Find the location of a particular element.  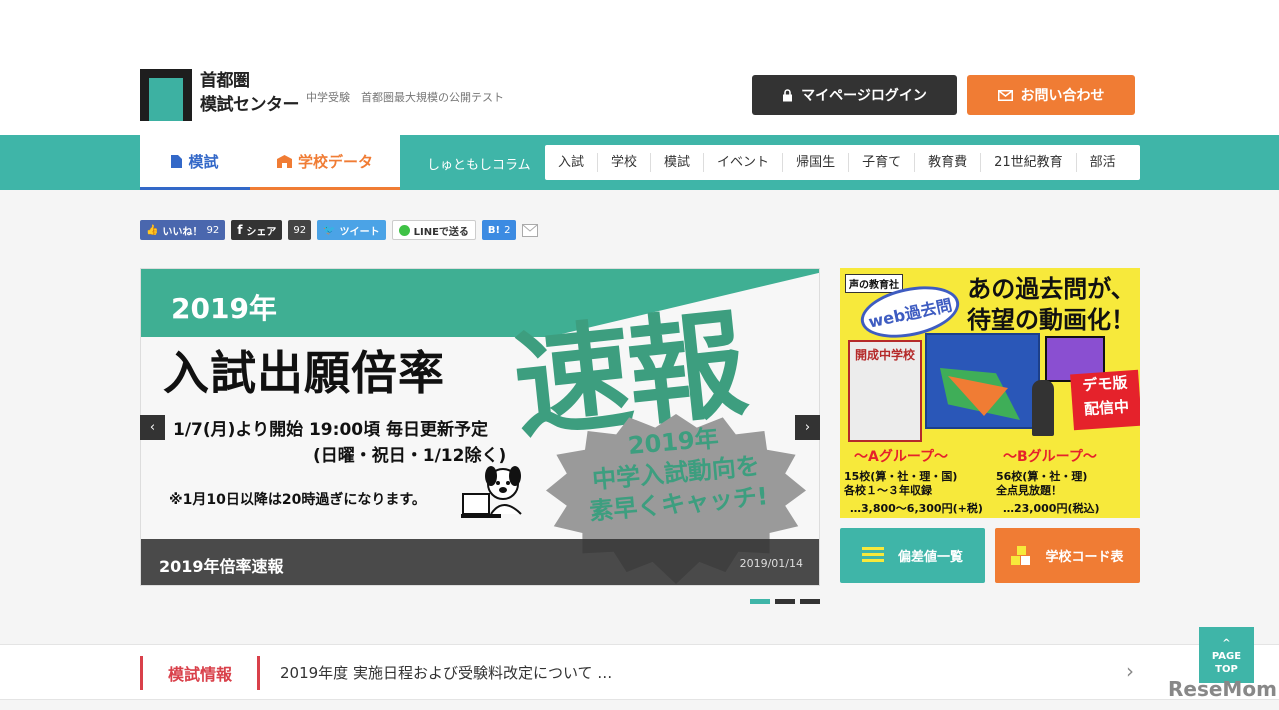

school-code-table-button: 学校コード表 is located at coordinates (1067, 555).